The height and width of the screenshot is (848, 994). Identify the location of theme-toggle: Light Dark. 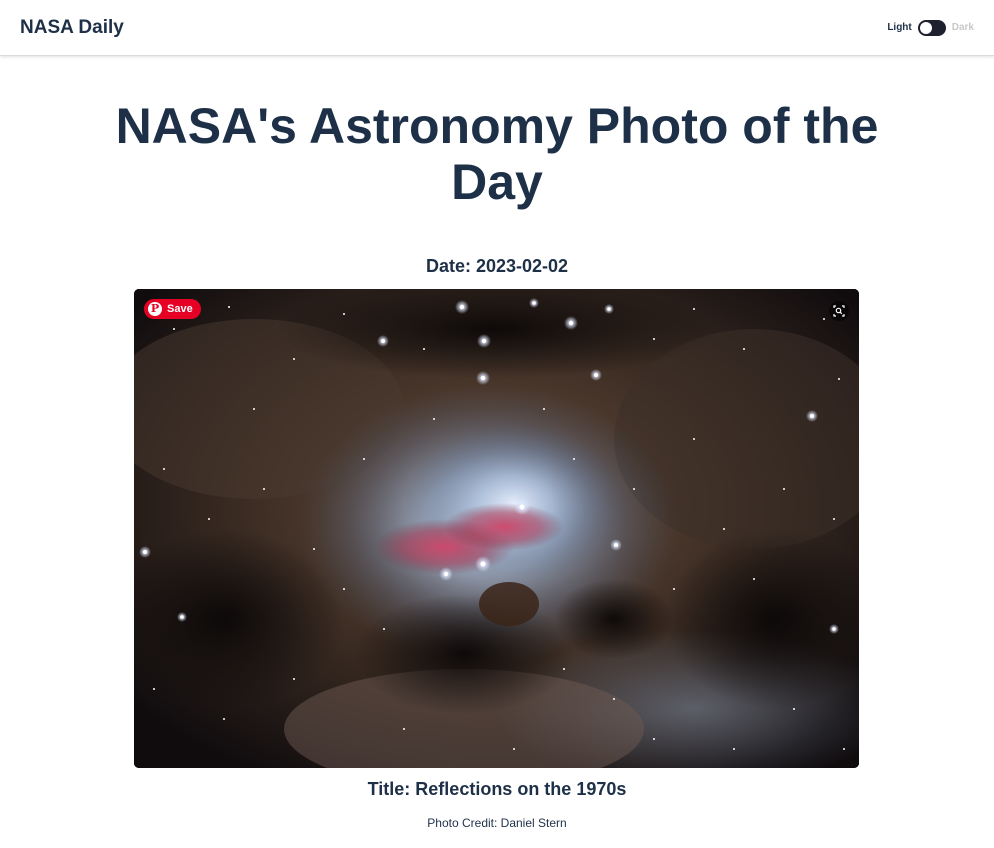
(930, 27).